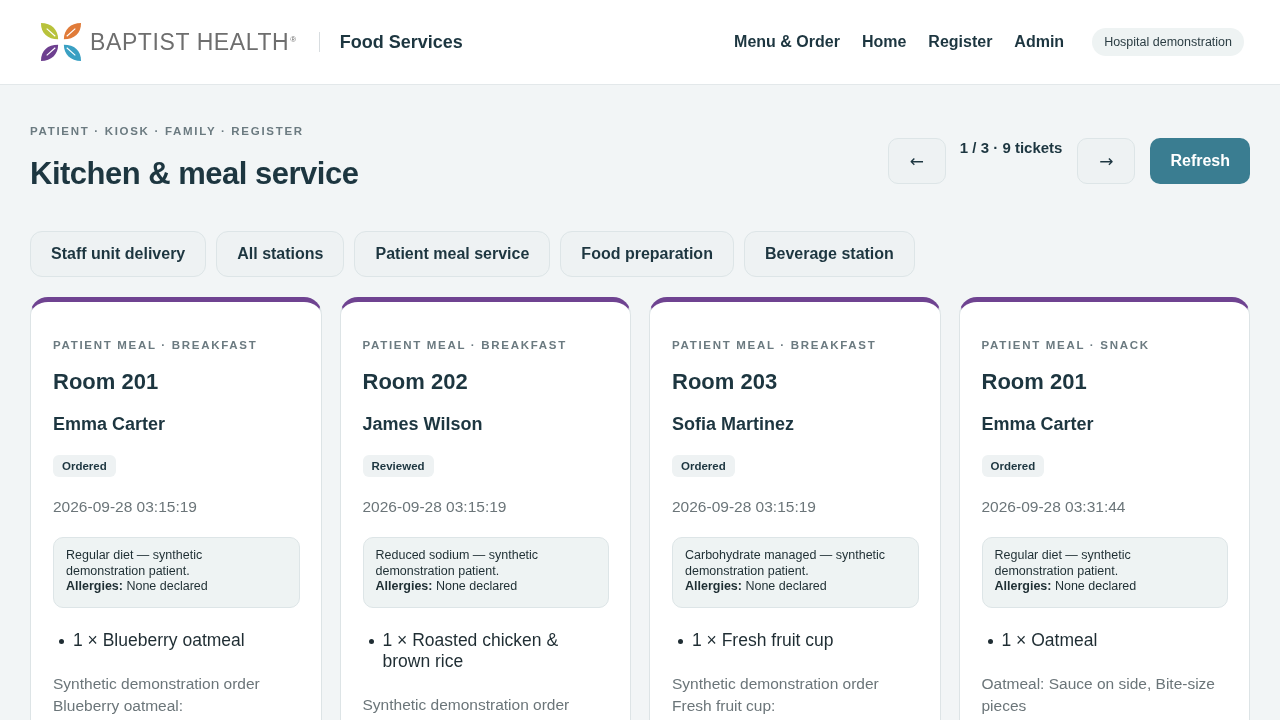 This screenshot has width=1280, height=720. I want to click on room-number: Room 202, so click(415, 381).